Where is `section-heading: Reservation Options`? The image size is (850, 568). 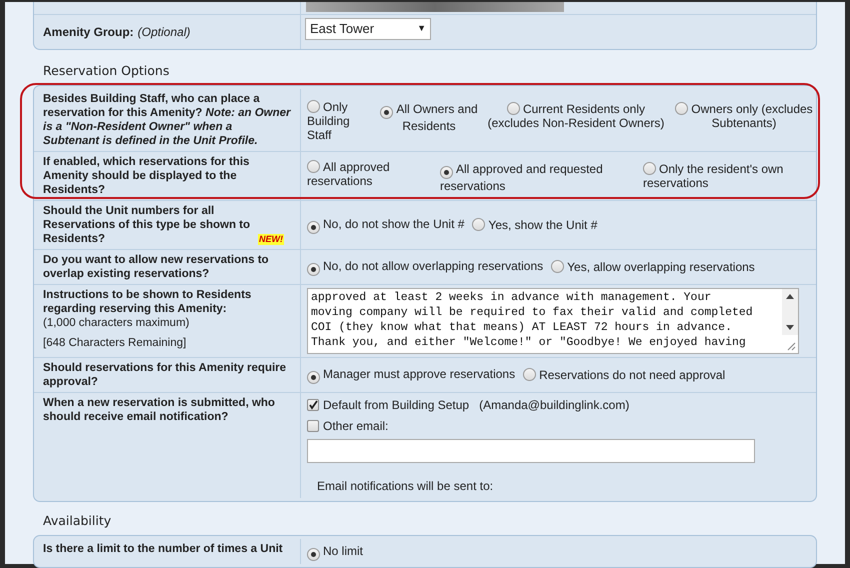 section-heading: Reservation Options is located at coordinates (106, 71).